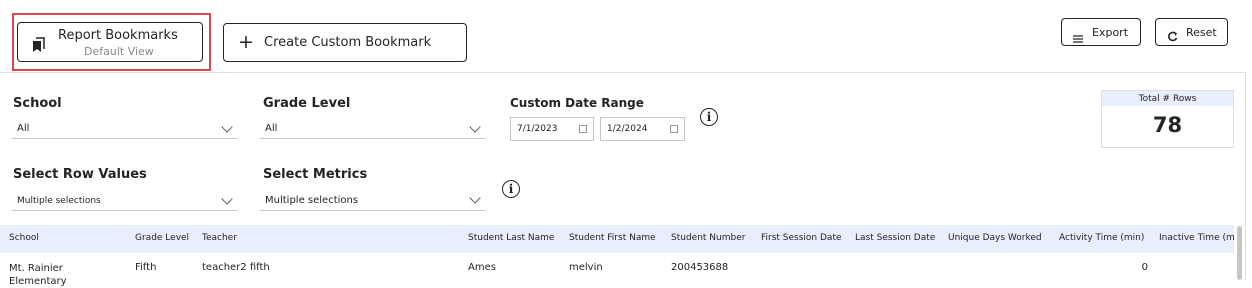  Describe the element at coordinates (1144, 267) in the screenshot. I see `cell-activity-time: 0` at that location.